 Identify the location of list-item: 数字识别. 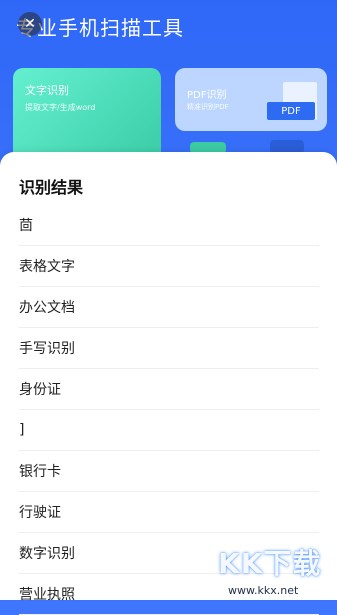
(169, 553).